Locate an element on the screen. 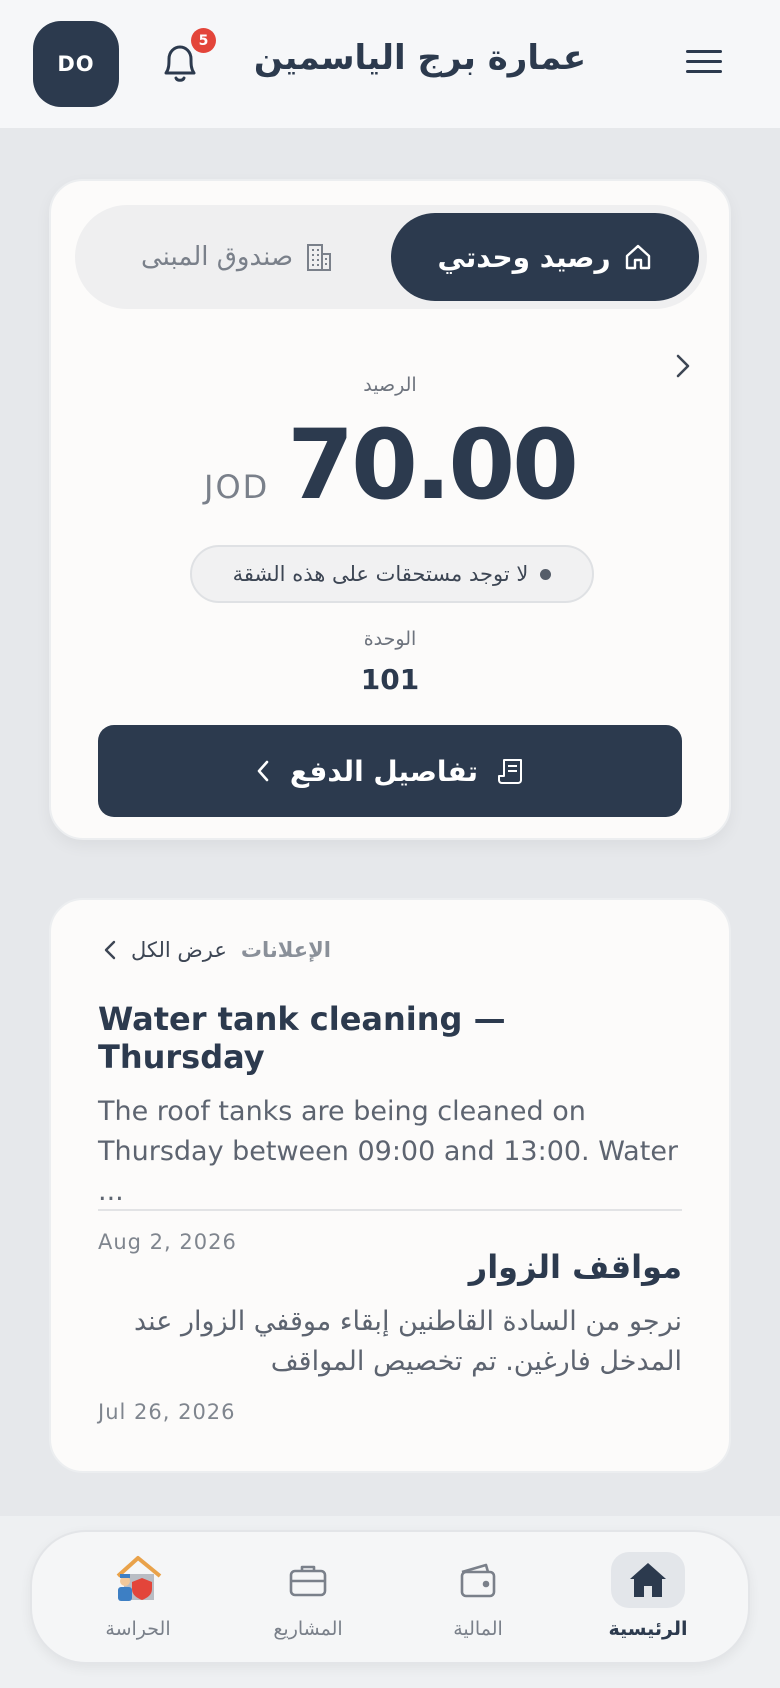  nav-label-home: الرئيسية is located at coordinates (648, 1629).